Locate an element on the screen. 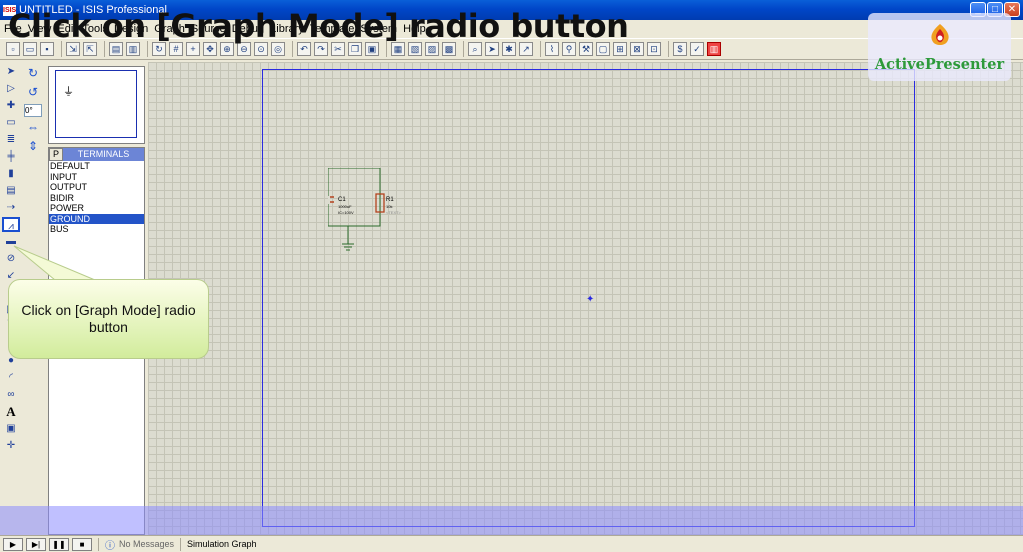 Image resolution: width=1023 pixels, height=552 pixels. goto-sheet-icon: ⊡ is located at coordinates (654, 49).